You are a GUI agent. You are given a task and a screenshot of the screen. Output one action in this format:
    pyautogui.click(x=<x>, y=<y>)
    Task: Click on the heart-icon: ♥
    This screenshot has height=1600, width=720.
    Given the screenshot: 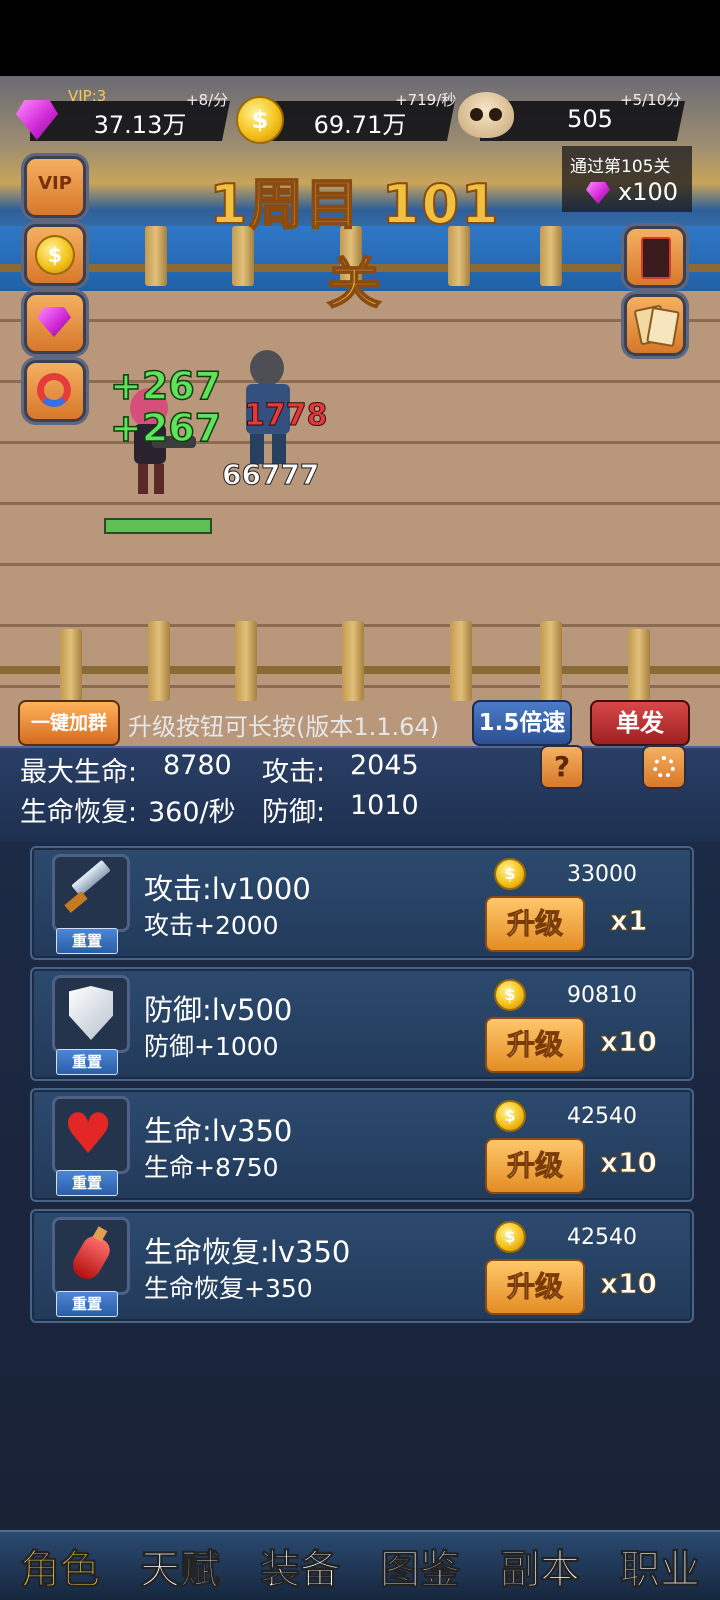 What is the action you would take?
    pyautogui.click(x=91, y=1135)
    